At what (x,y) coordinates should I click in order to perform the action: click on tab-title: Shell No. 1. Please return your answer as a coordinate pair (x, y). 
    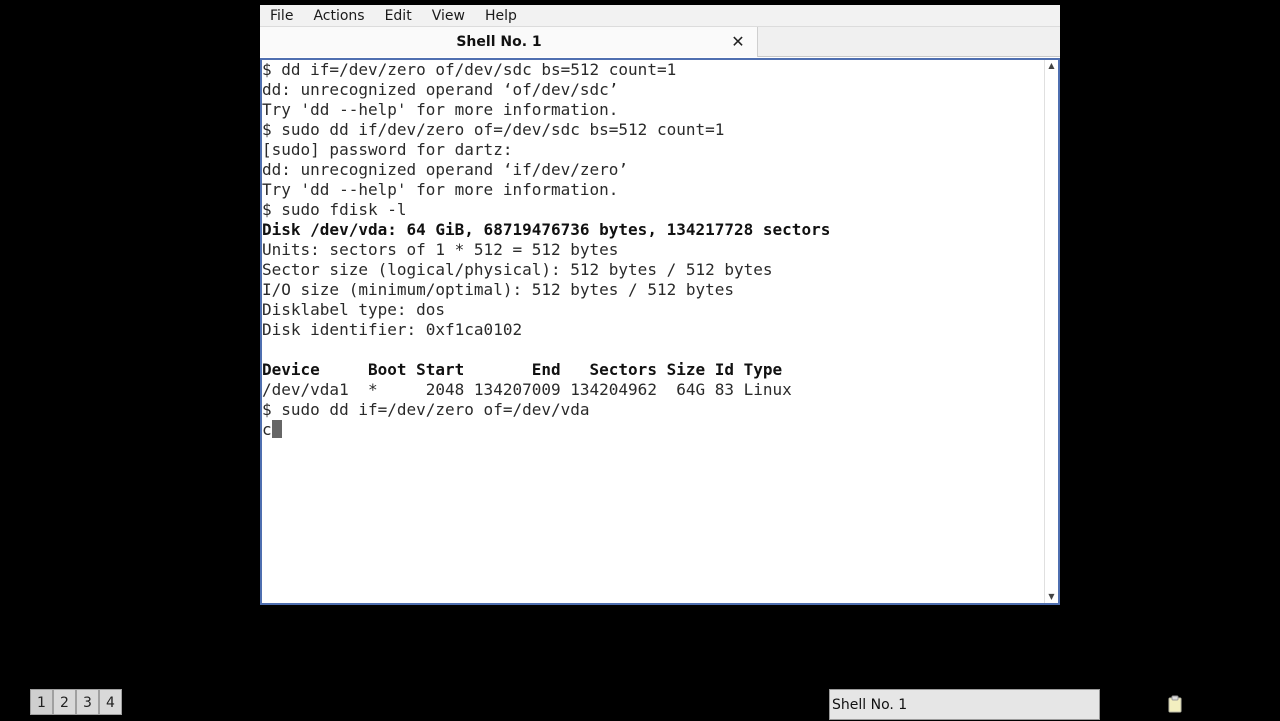
    Looking at the image, I should click on (499, 42).